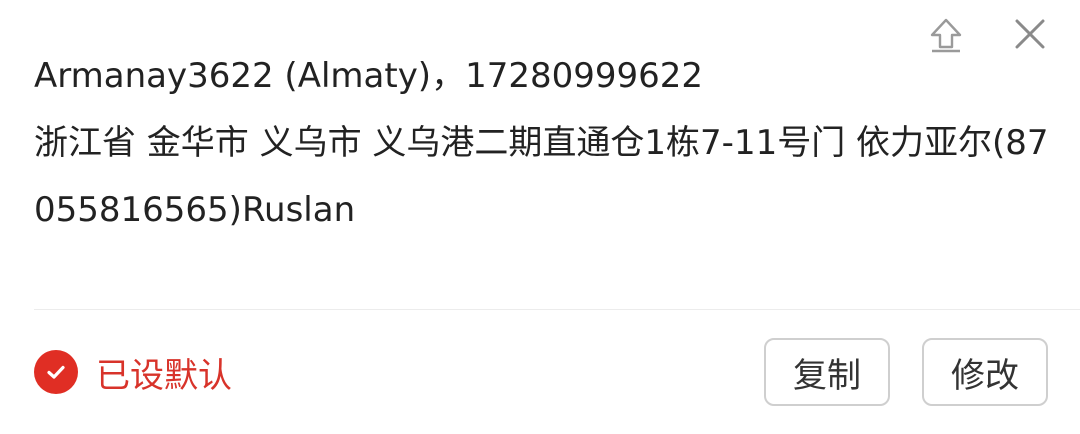 This screenshot has height=434, width=1080. I want to click on check-circle-icon, so click(56, 372).